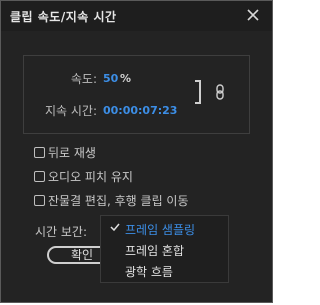 This screenshot has width=320, height=305. I want to click on close-icon, so click(253, 15).